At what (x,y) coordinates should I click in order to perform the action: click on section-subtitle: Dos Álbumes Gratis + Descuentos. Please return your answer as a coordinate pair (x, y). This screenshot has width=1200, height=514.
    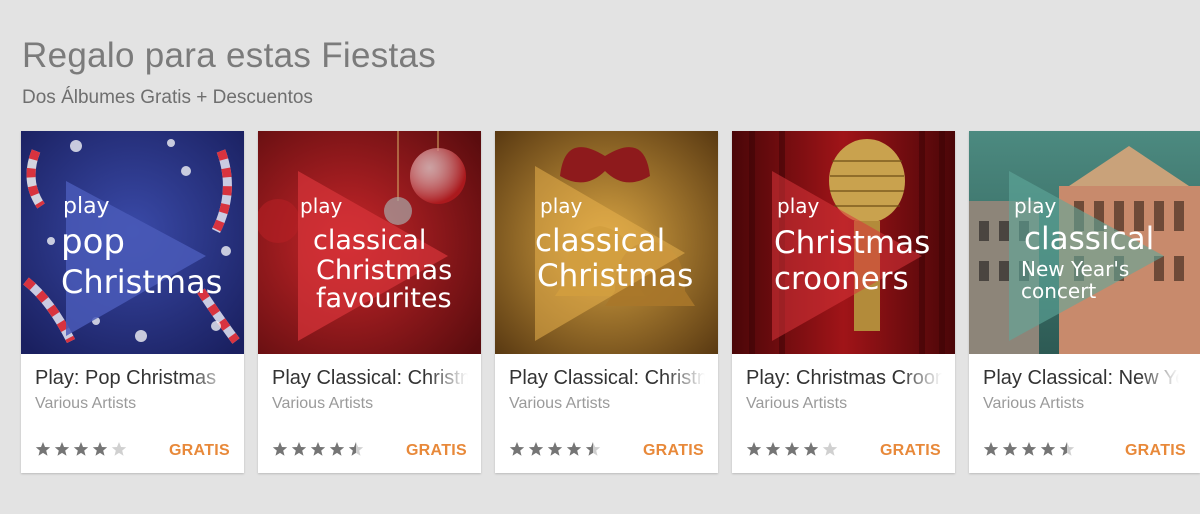
    Looking at the image, I should click on (167, 98).